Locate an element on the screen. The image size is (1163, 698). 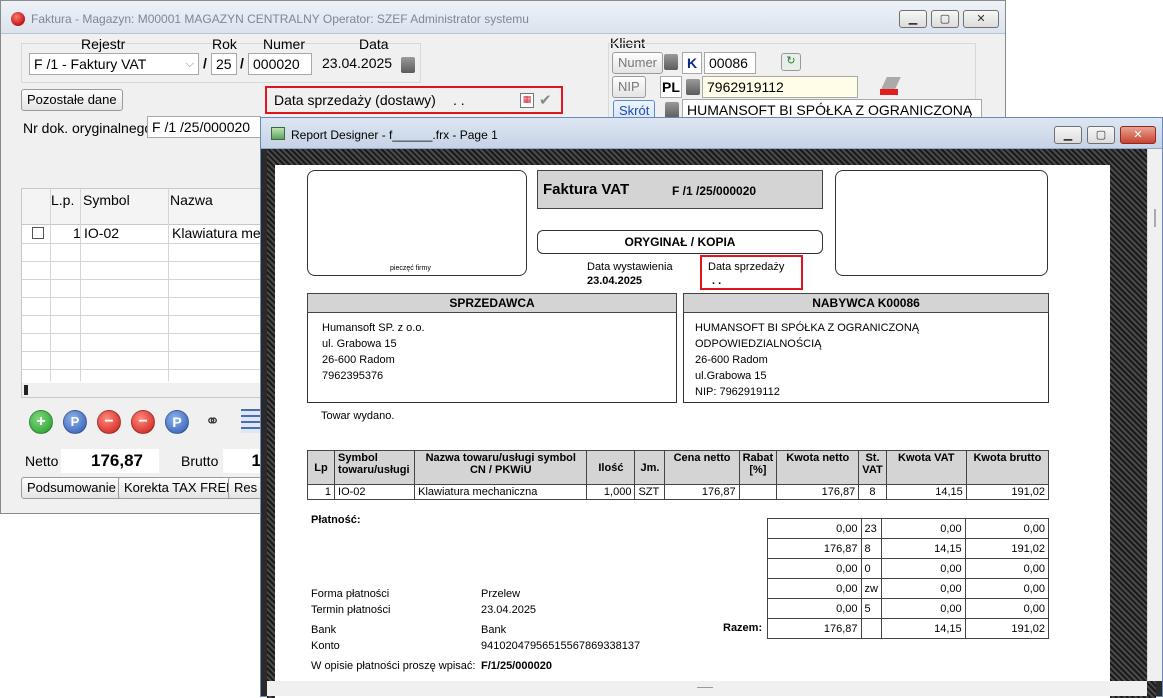
minus-check-icon: − is located at coordinates (143, 422).